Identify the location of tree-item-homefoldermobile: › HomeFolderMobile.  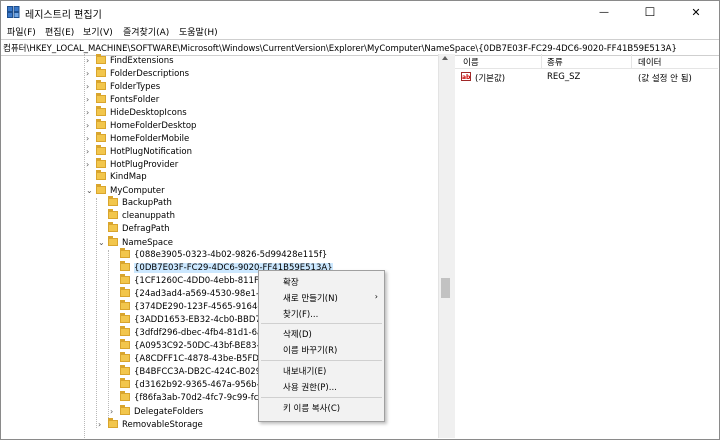
(137, 138).